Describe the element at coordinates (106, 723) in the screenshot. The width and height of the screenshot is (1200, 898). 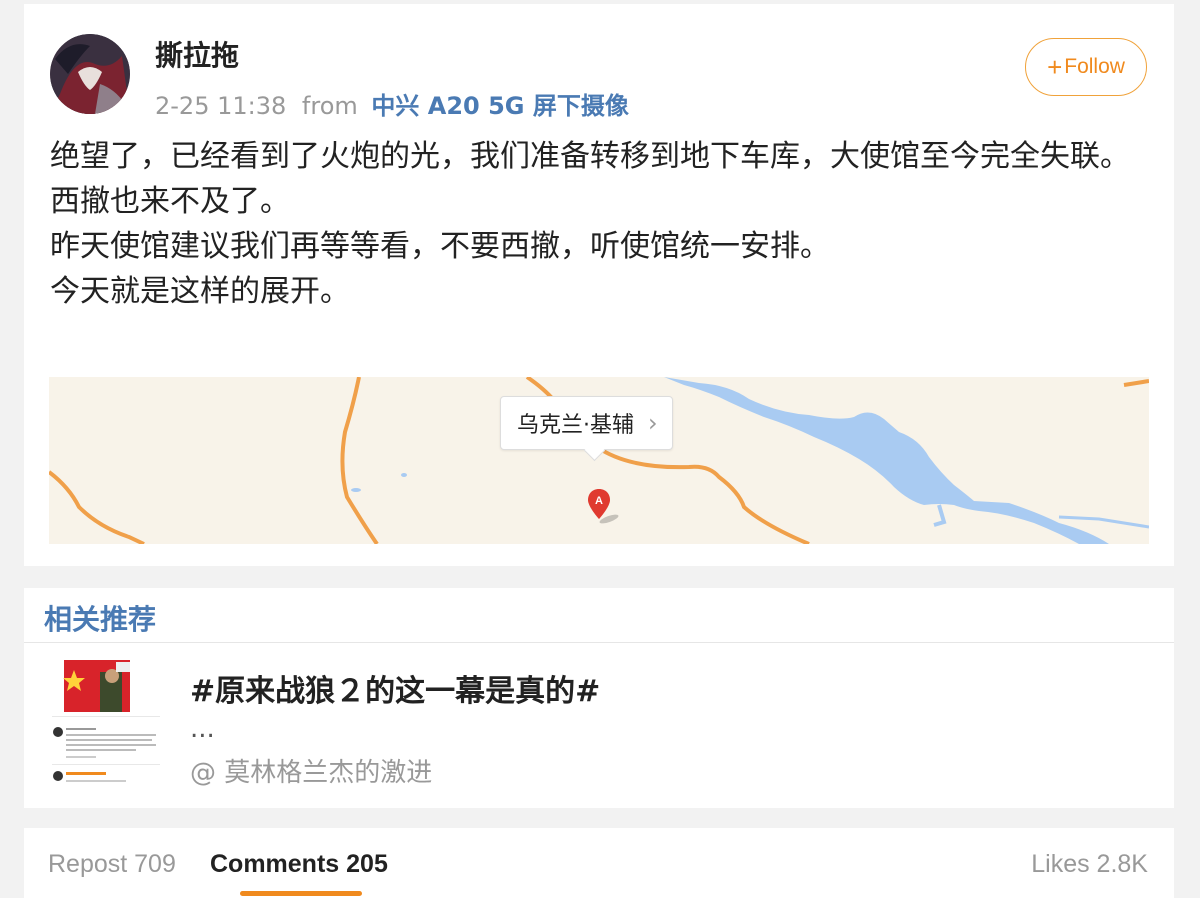
I see `related-thumbnail` at that location.